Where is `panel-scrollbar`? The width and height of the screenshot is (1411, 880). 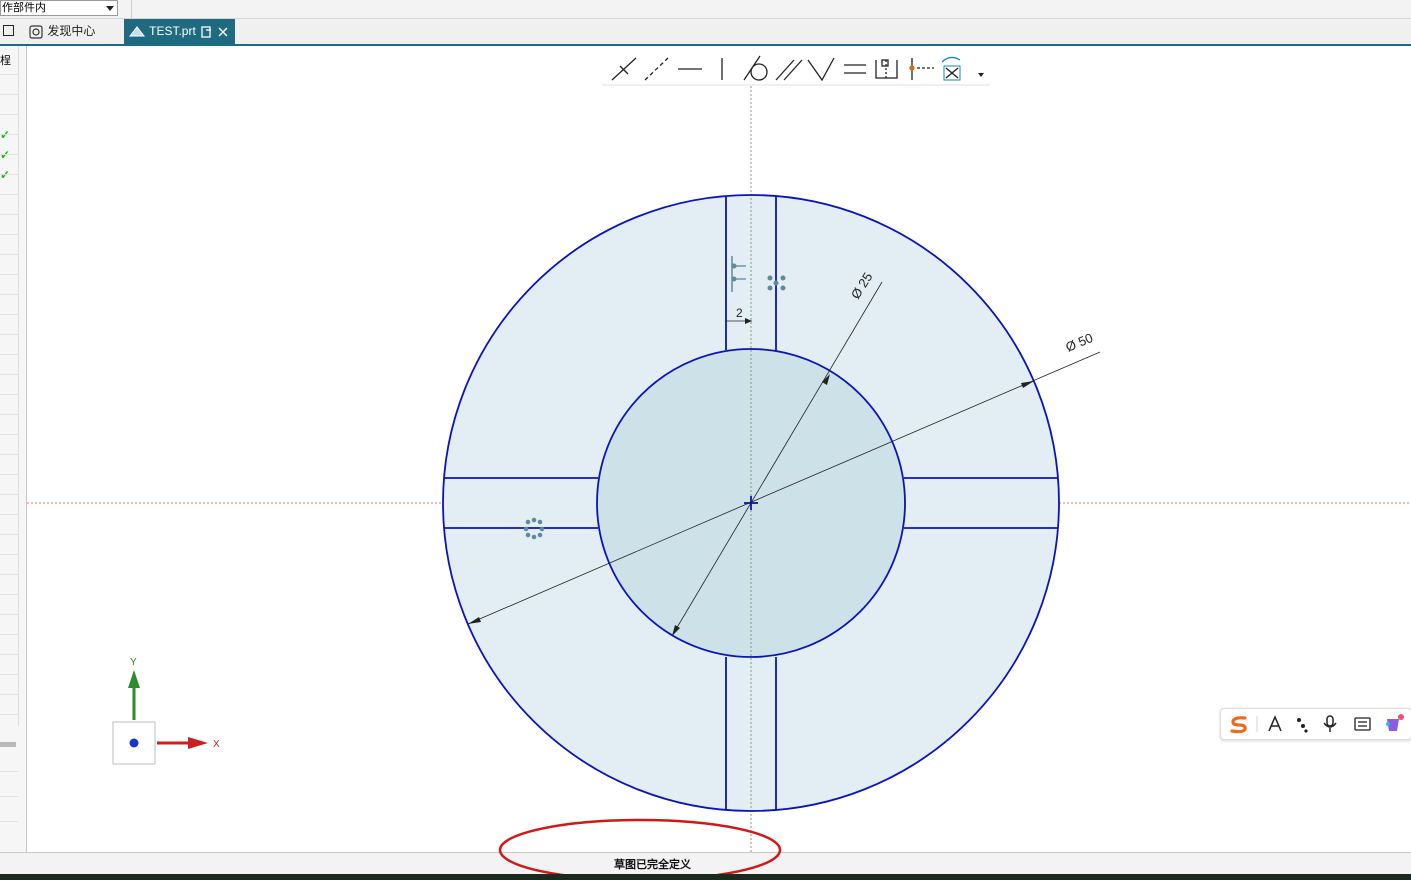 panel-scrollbar is located at coordinates (8, 744).